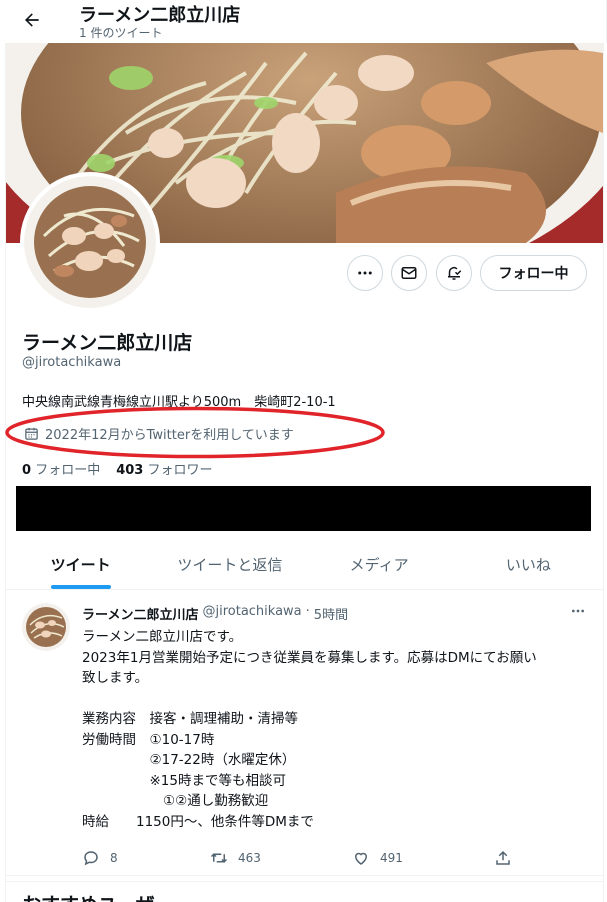  Describe the element at coordinates (98, 896) in the screenshot. I see `recommended-users-title: おすすめユーザー` at that location.